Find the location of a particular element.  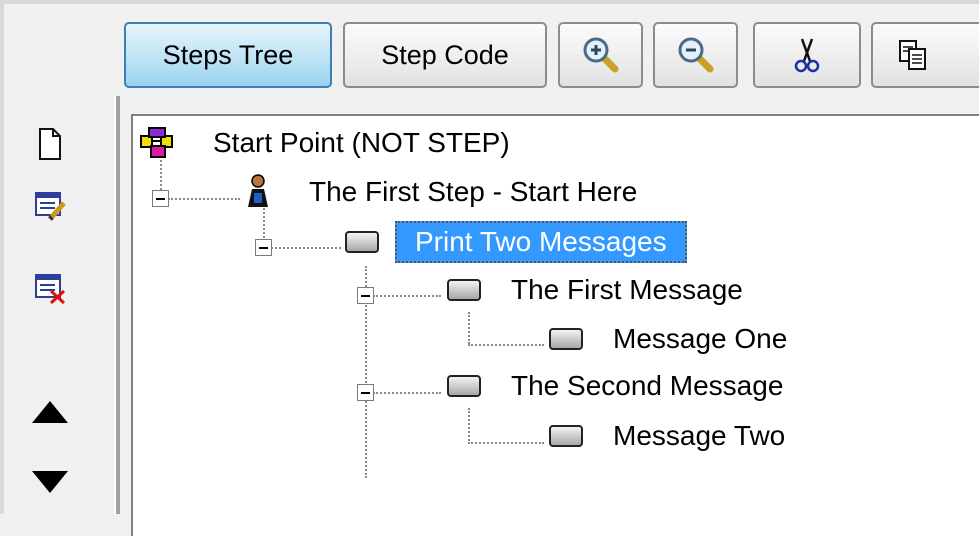

tree-node-label: The Second Message is located at coordinates (647, 385).